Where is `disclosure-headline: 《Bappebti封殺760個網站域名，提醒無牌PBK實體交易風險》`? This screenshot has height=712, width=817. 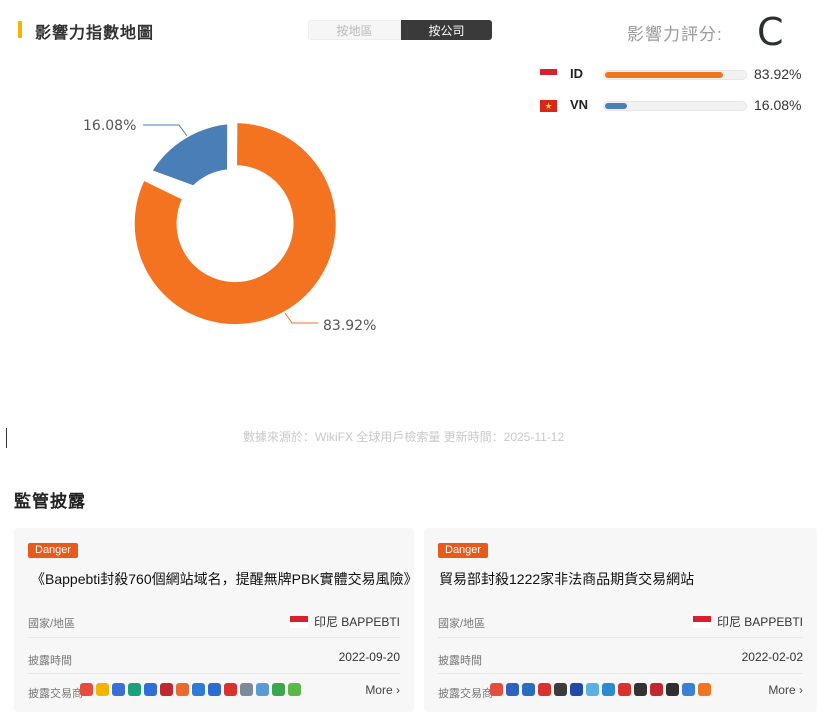
disclosure-headline: 《Bappebti封殺760個網站域名，提醒無牌PBK實體交易風險》 is located at coordinates (224, 579).